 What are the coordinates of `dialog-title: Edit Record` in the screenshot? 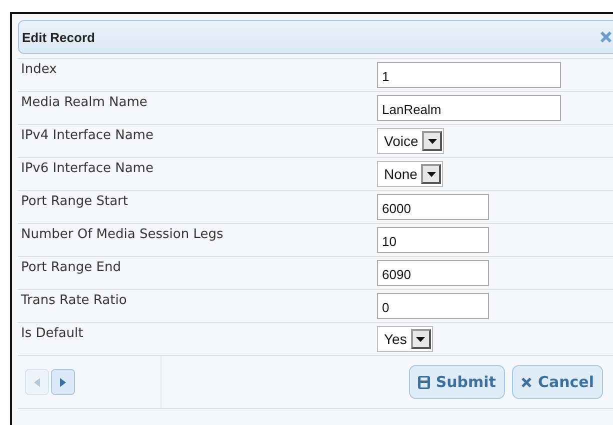 It's located at (59, 37).